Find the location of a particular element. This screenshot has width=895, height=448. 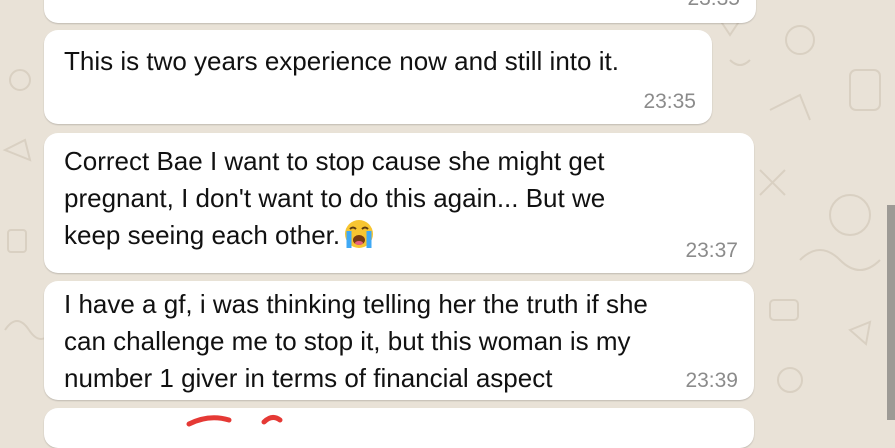

message-timestamp: 23:39 is located at coordinates (711, 380).